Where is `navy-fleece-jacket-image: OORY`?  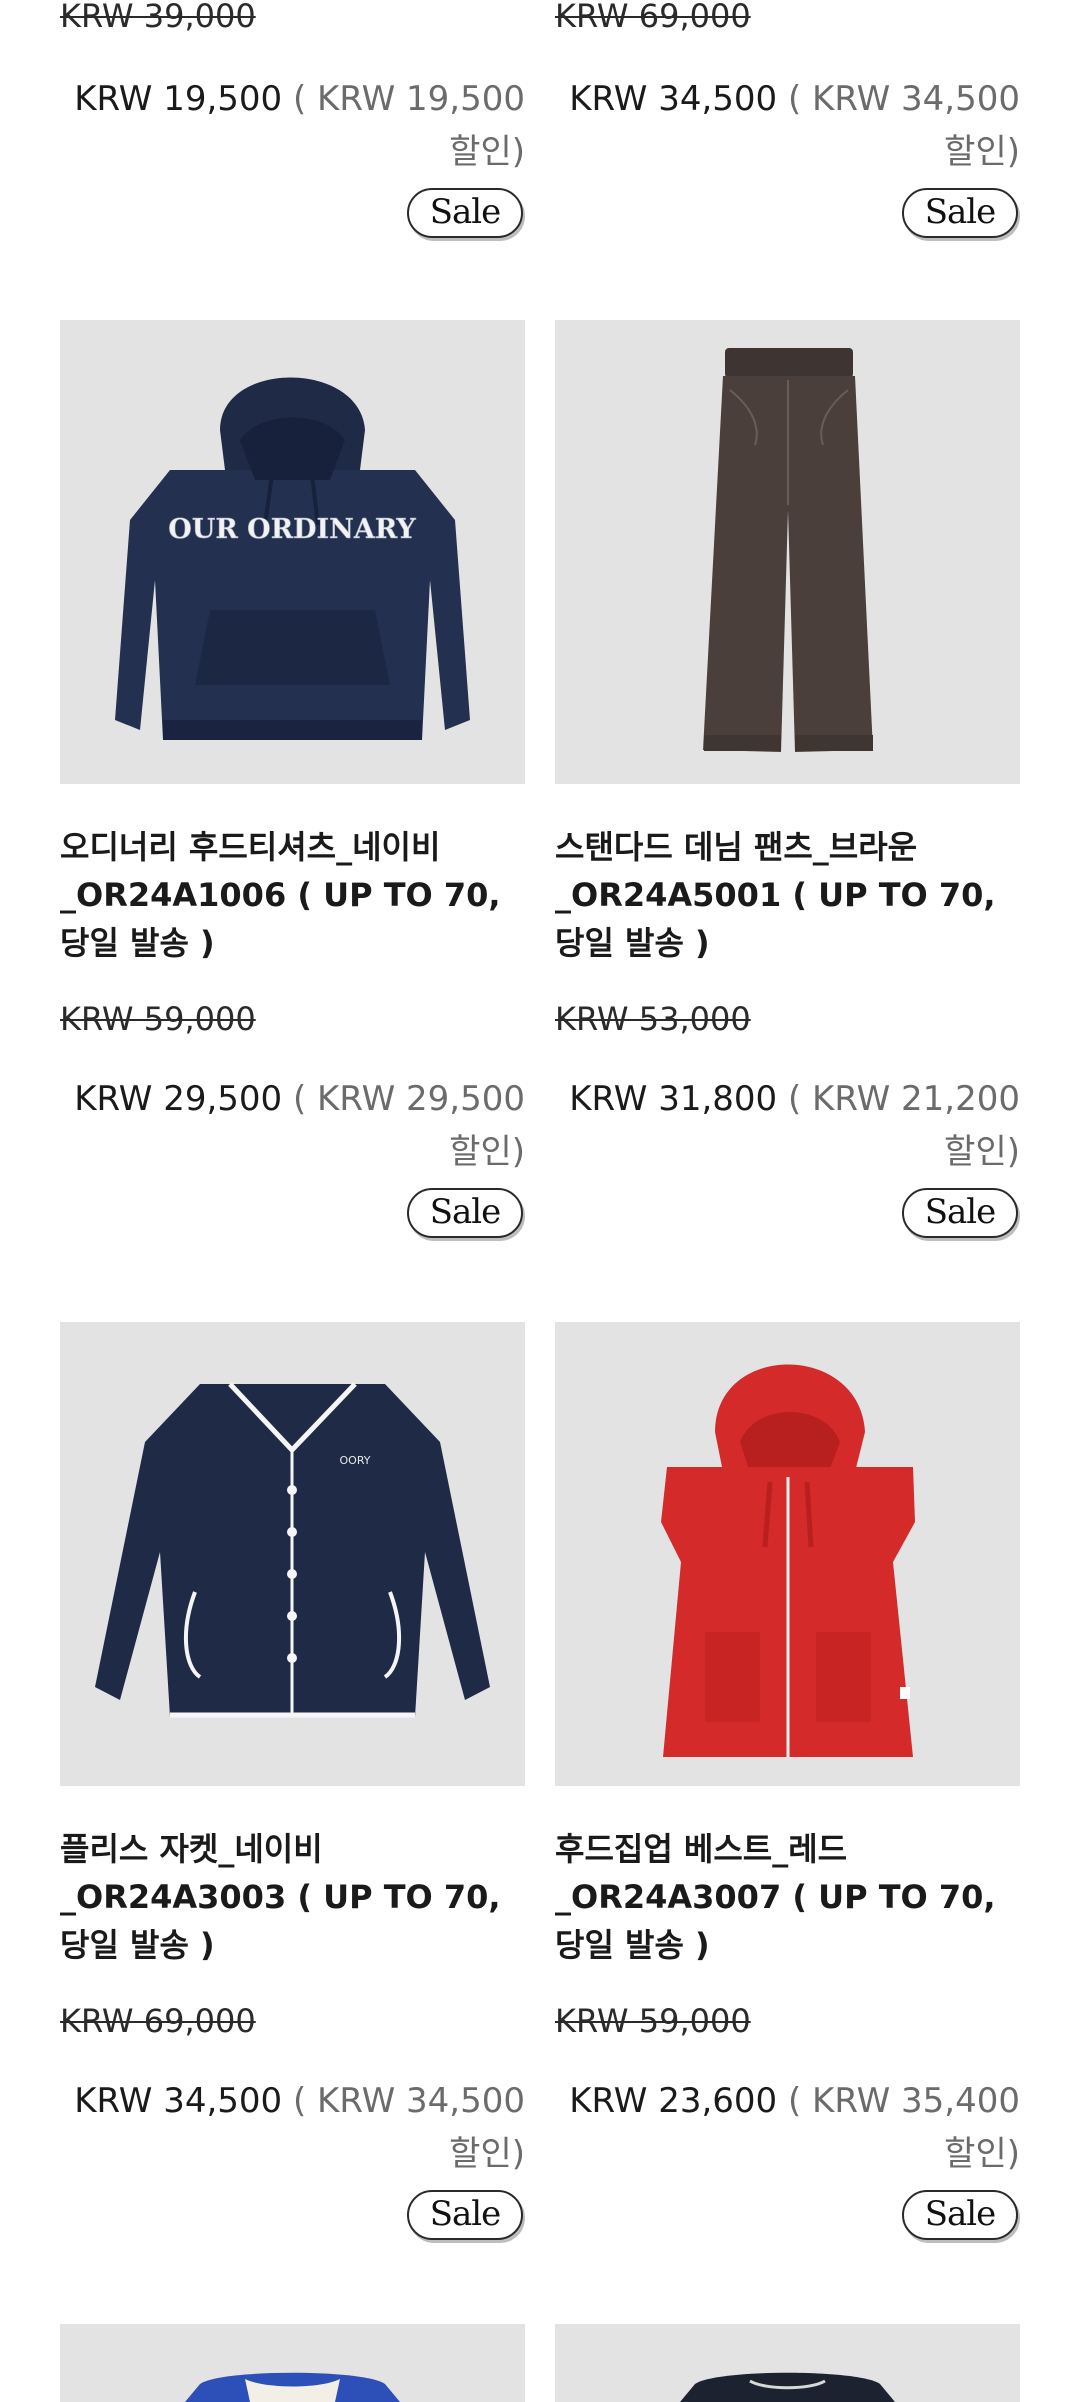
navy-fleece-jacket-image: OORY is located at coordinates (292, 1554).